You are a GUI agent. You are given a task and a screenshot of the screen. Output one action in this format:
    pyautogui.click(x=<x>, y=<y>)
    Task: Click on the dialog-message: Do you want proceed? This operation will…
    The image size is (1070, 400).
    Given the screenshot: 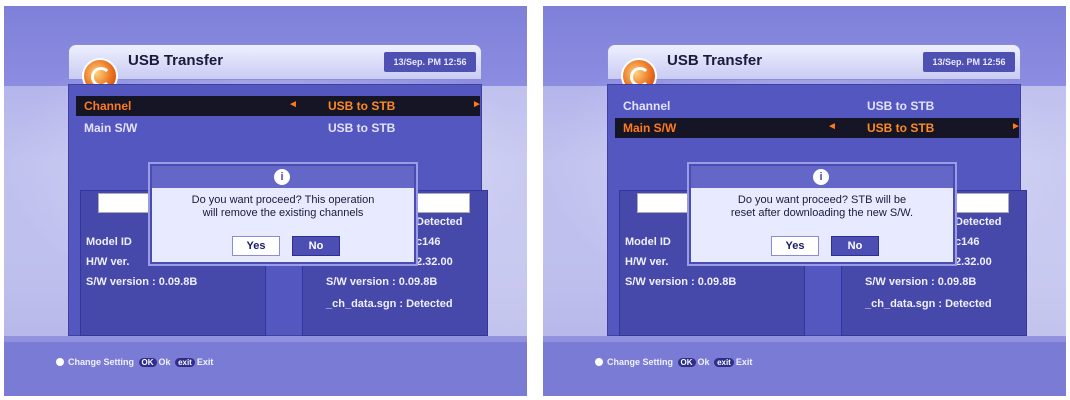 What is the action you would take?
    pyautogui.click(x=283, y=206)
    